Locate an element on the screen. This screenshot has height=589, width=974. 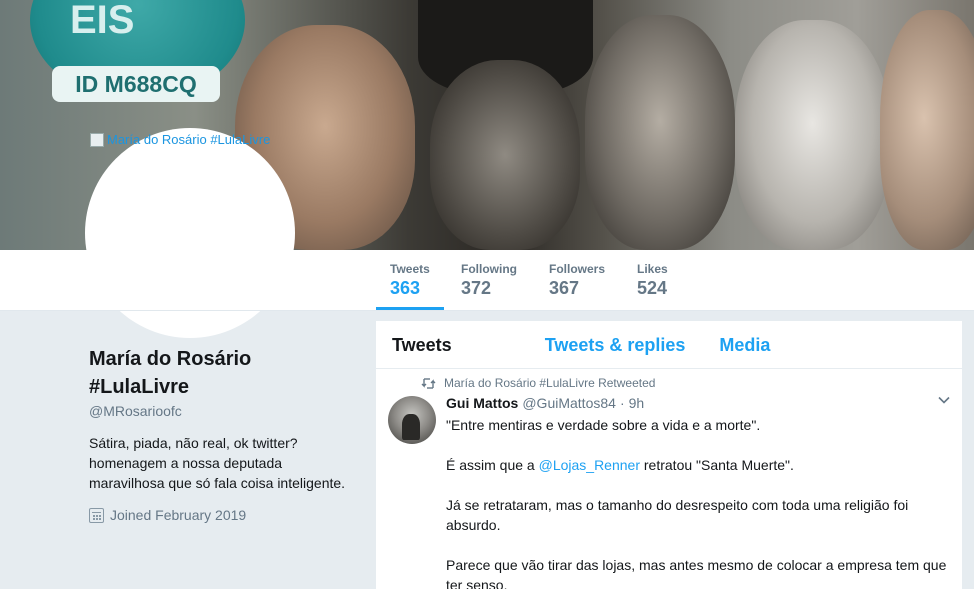
timeline-tabs: Tweets Tweets & replies Media is located at coordinates (669, 345).